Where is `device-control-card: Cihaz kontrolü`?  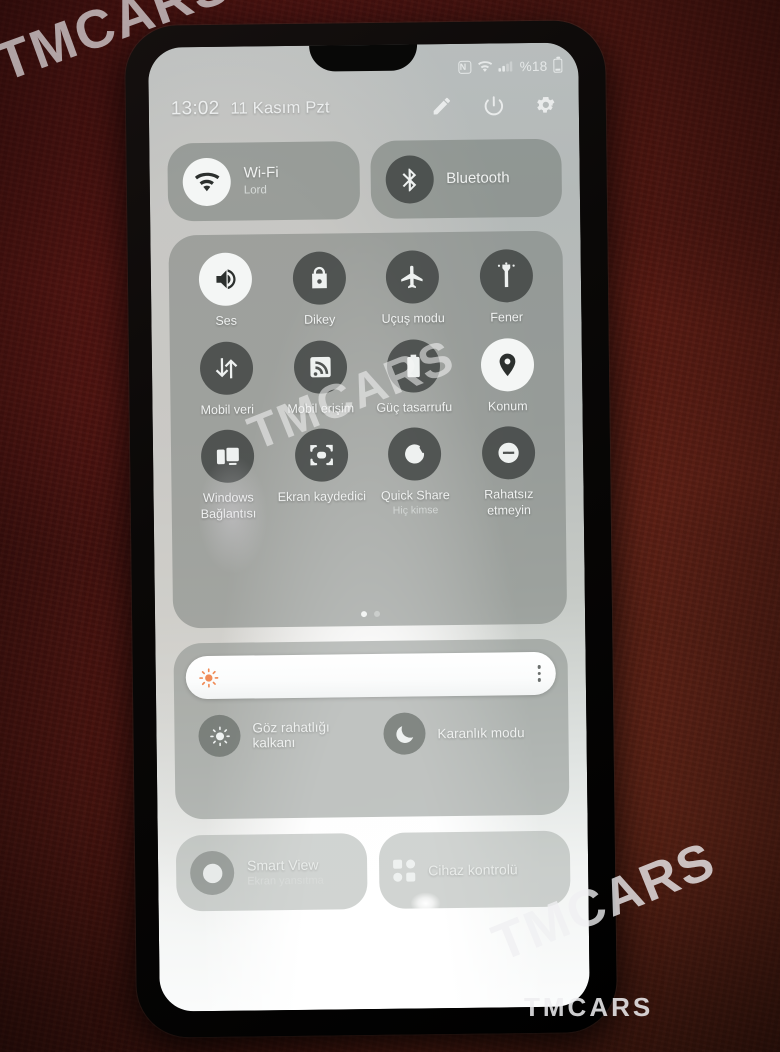
device-control-card: Cihaz kontrolü is located at coordinates (474, 869).